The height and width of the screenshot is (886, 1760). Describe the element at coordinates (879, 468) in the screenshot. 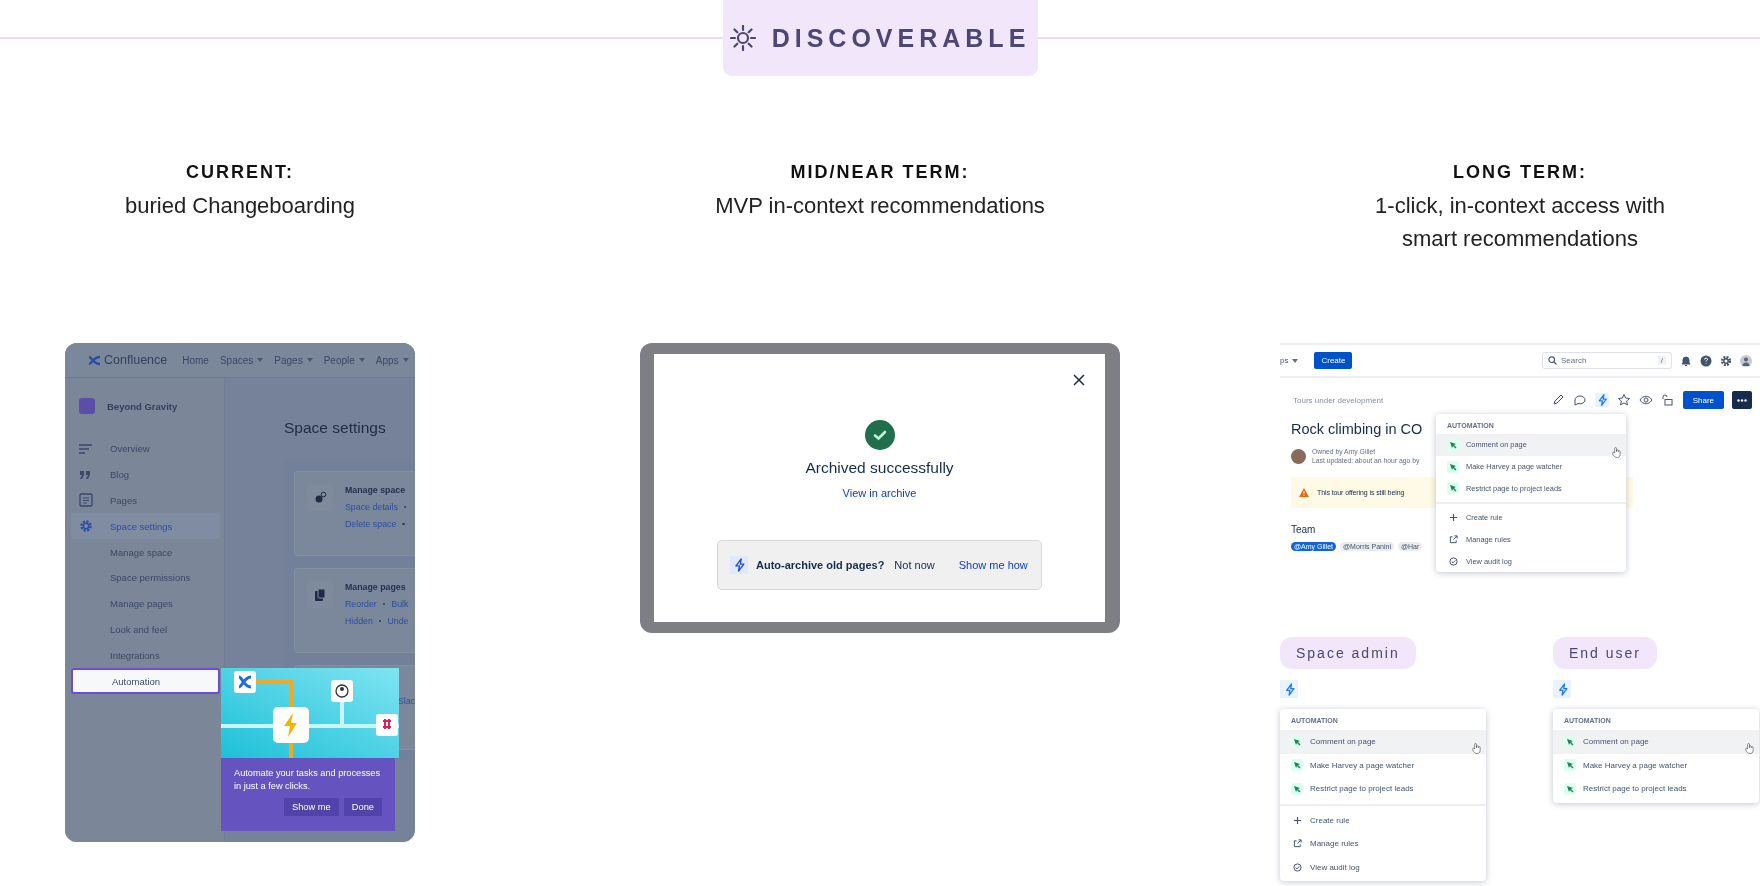

I see `dialog-title: Archived successfully` at that location.